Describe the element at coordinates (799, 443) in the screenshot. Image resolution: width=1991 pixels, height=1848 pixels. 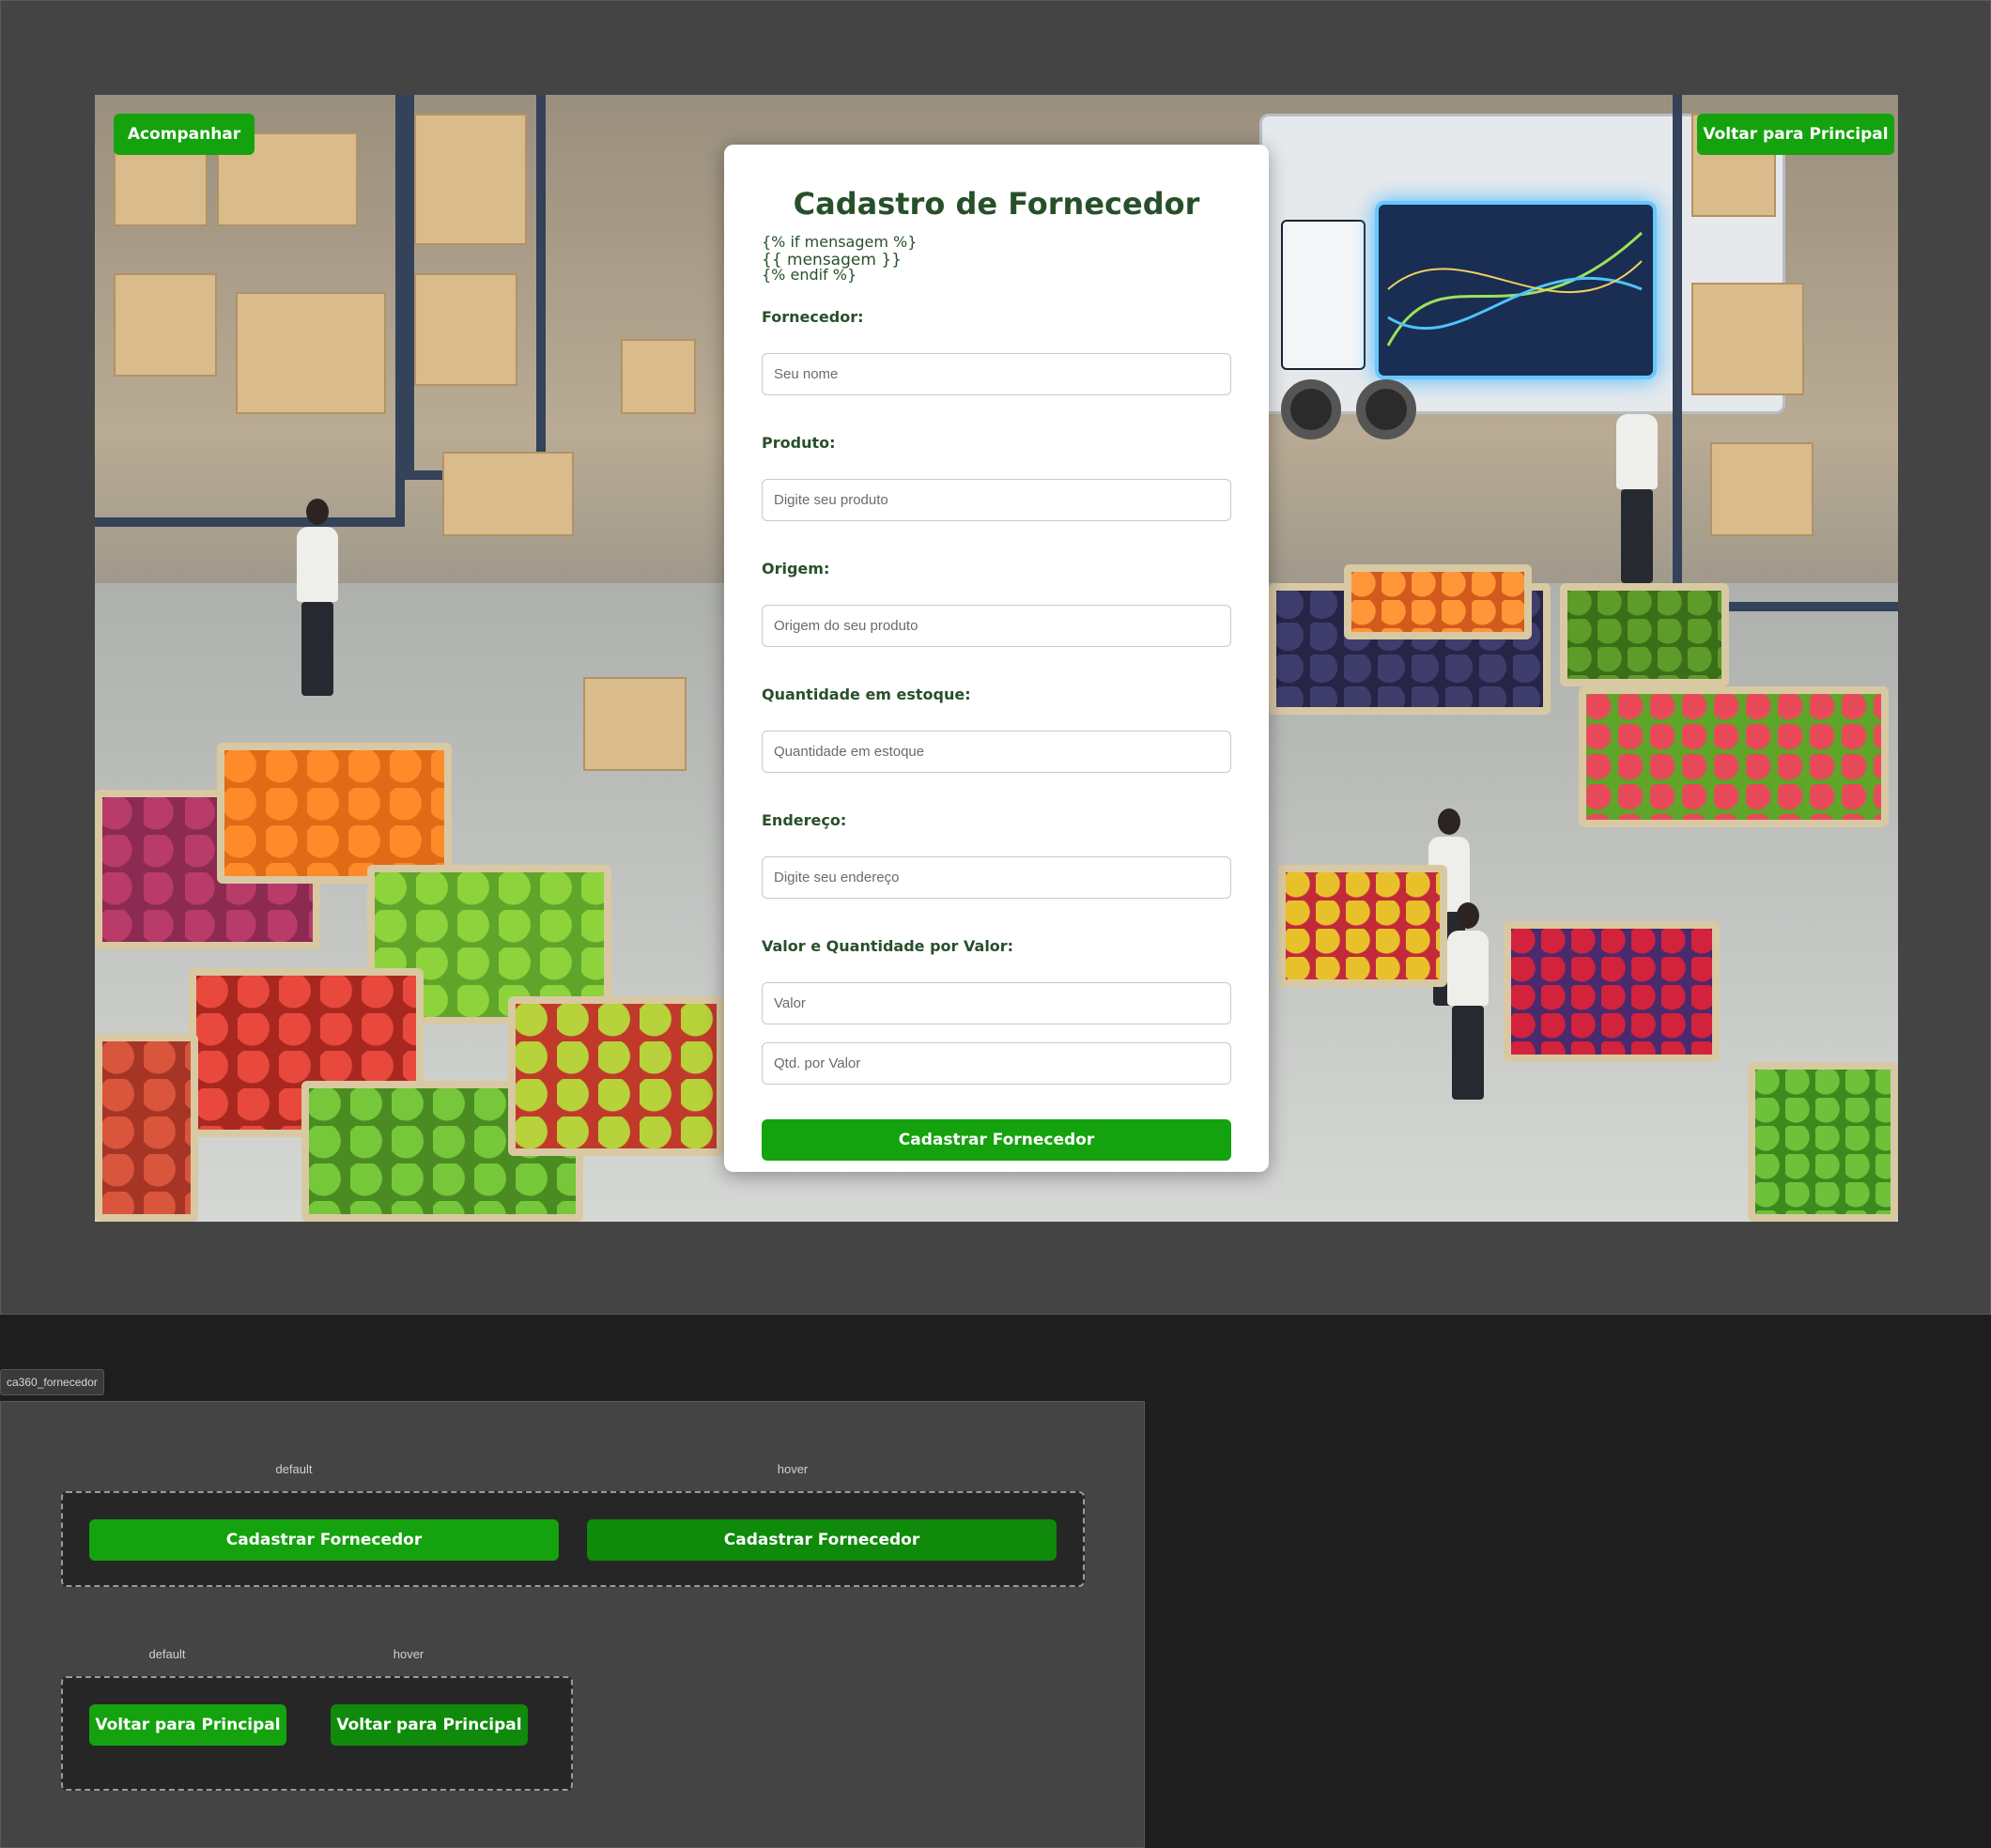
I see `product-label: Produto:` at that location.